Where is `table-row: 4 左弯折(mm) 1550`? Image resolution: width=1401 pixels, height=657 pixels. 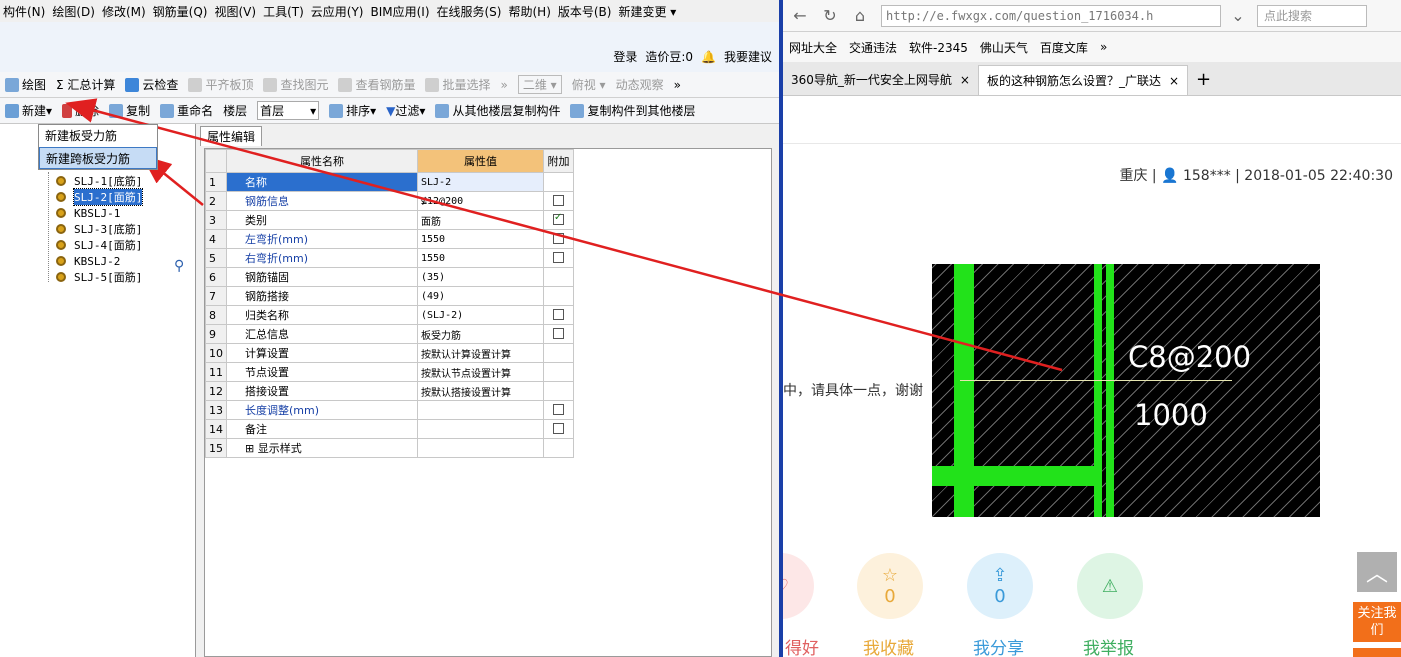 table-row: 4 左弯折(mm) 1550 is located at coordinates (389, 239).